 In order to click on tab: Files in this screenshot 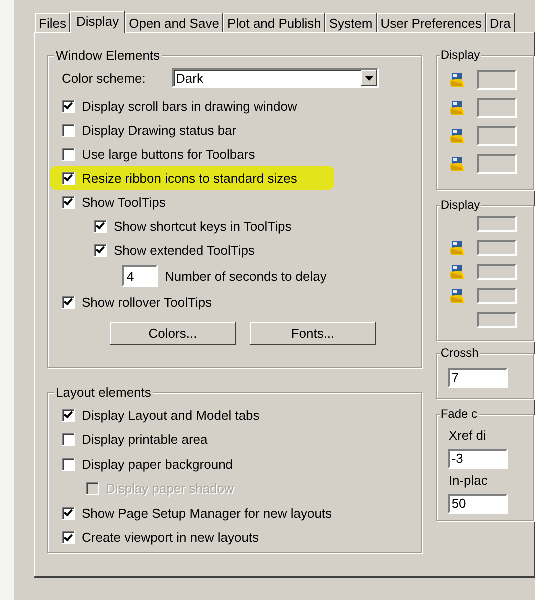, I will do `click(52, 22)`.